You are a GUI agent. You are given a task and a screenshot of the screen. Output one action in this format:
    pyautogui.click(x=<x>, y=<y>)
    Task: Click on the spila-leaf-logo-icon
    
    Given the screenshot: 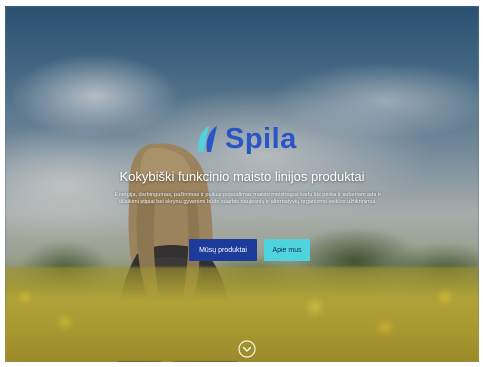 What is the action you would take?
    pyautogui.click(x=207, y=139)
    